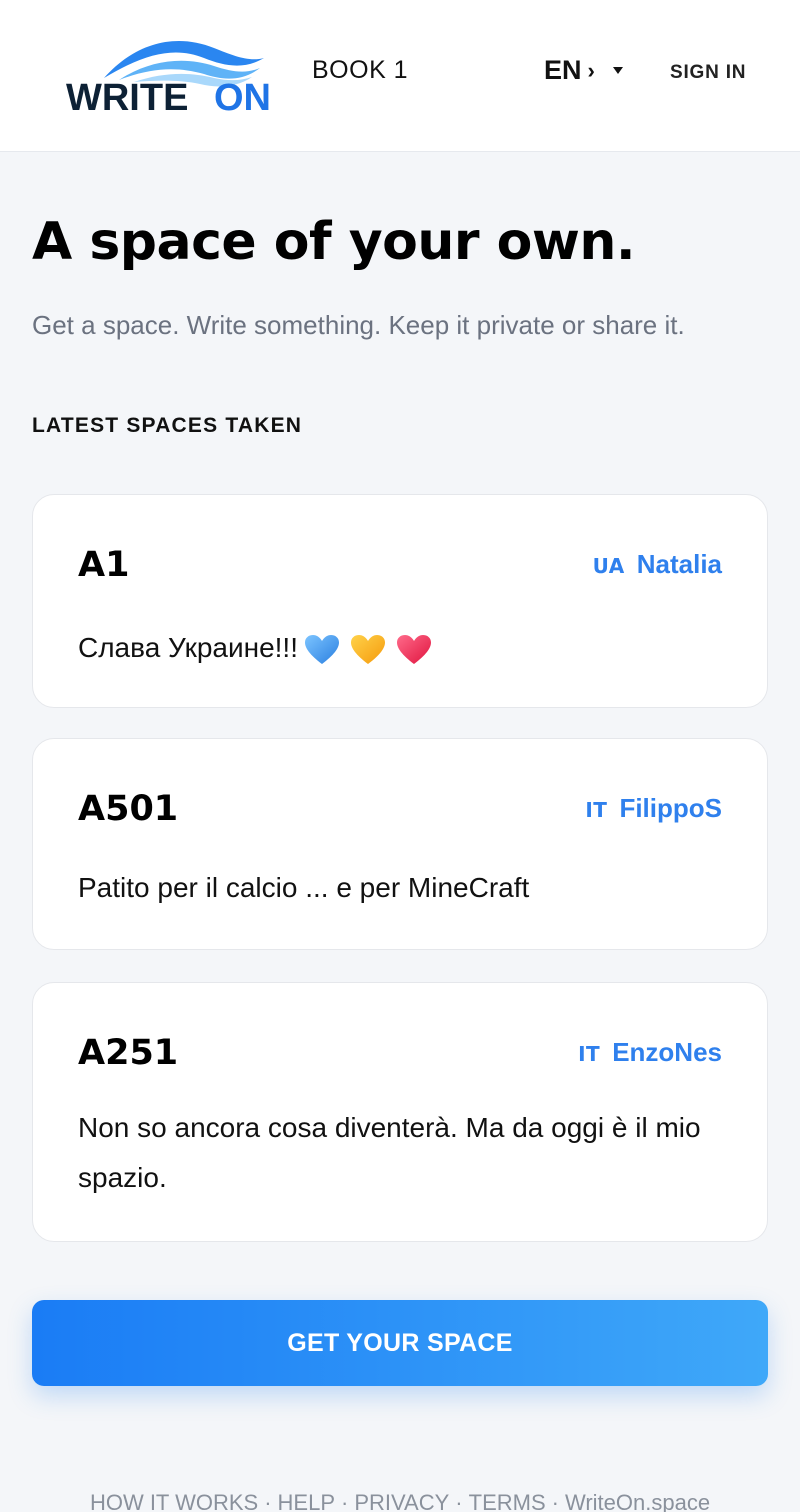  Describe the element at coordinates (708, 73) in the screenshot. I see `sign-in-link: SIGN IN` at that location.